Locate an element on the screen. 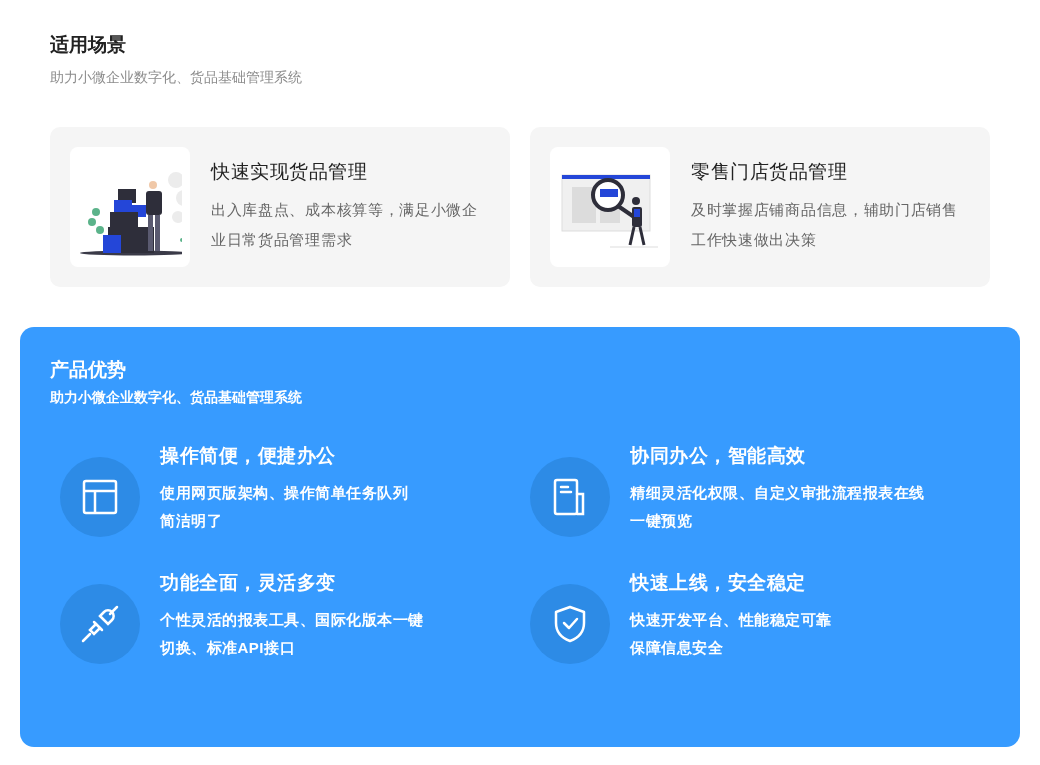 The width and height of the screenshot is (1040, 765). plug-icon is located at coordinates (100, 624).